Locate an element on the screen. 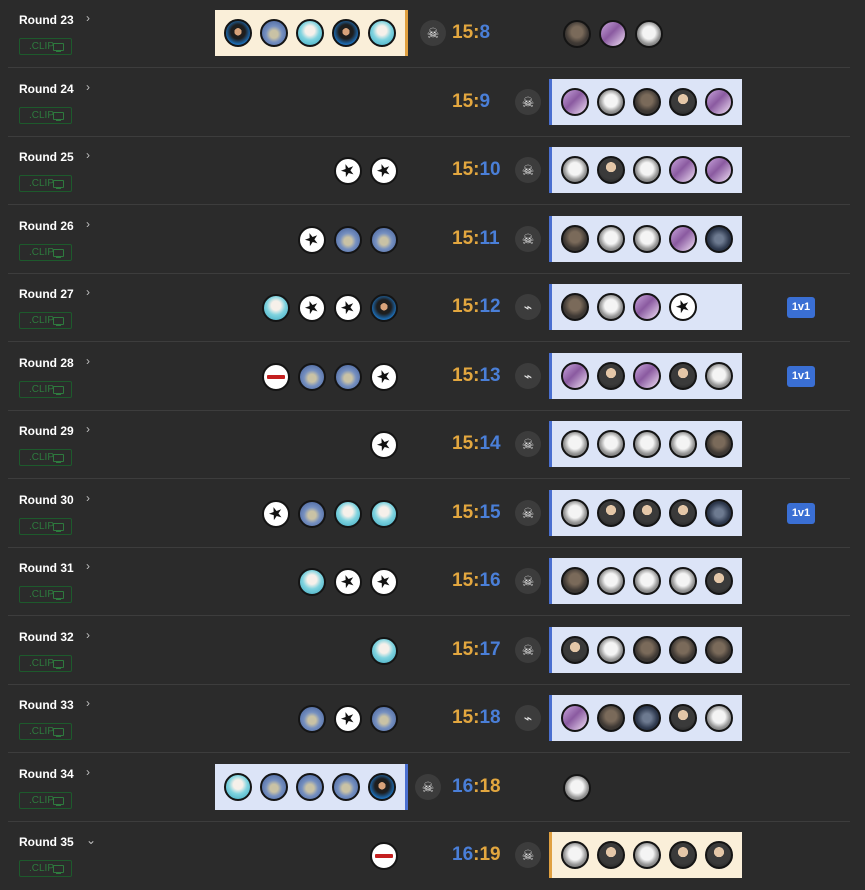 The height and width of the screenshot is (890, 865). round-row: Round 28 › .CLIP ⌁ 15:13 1v1 is located at coordinates (429, 377).